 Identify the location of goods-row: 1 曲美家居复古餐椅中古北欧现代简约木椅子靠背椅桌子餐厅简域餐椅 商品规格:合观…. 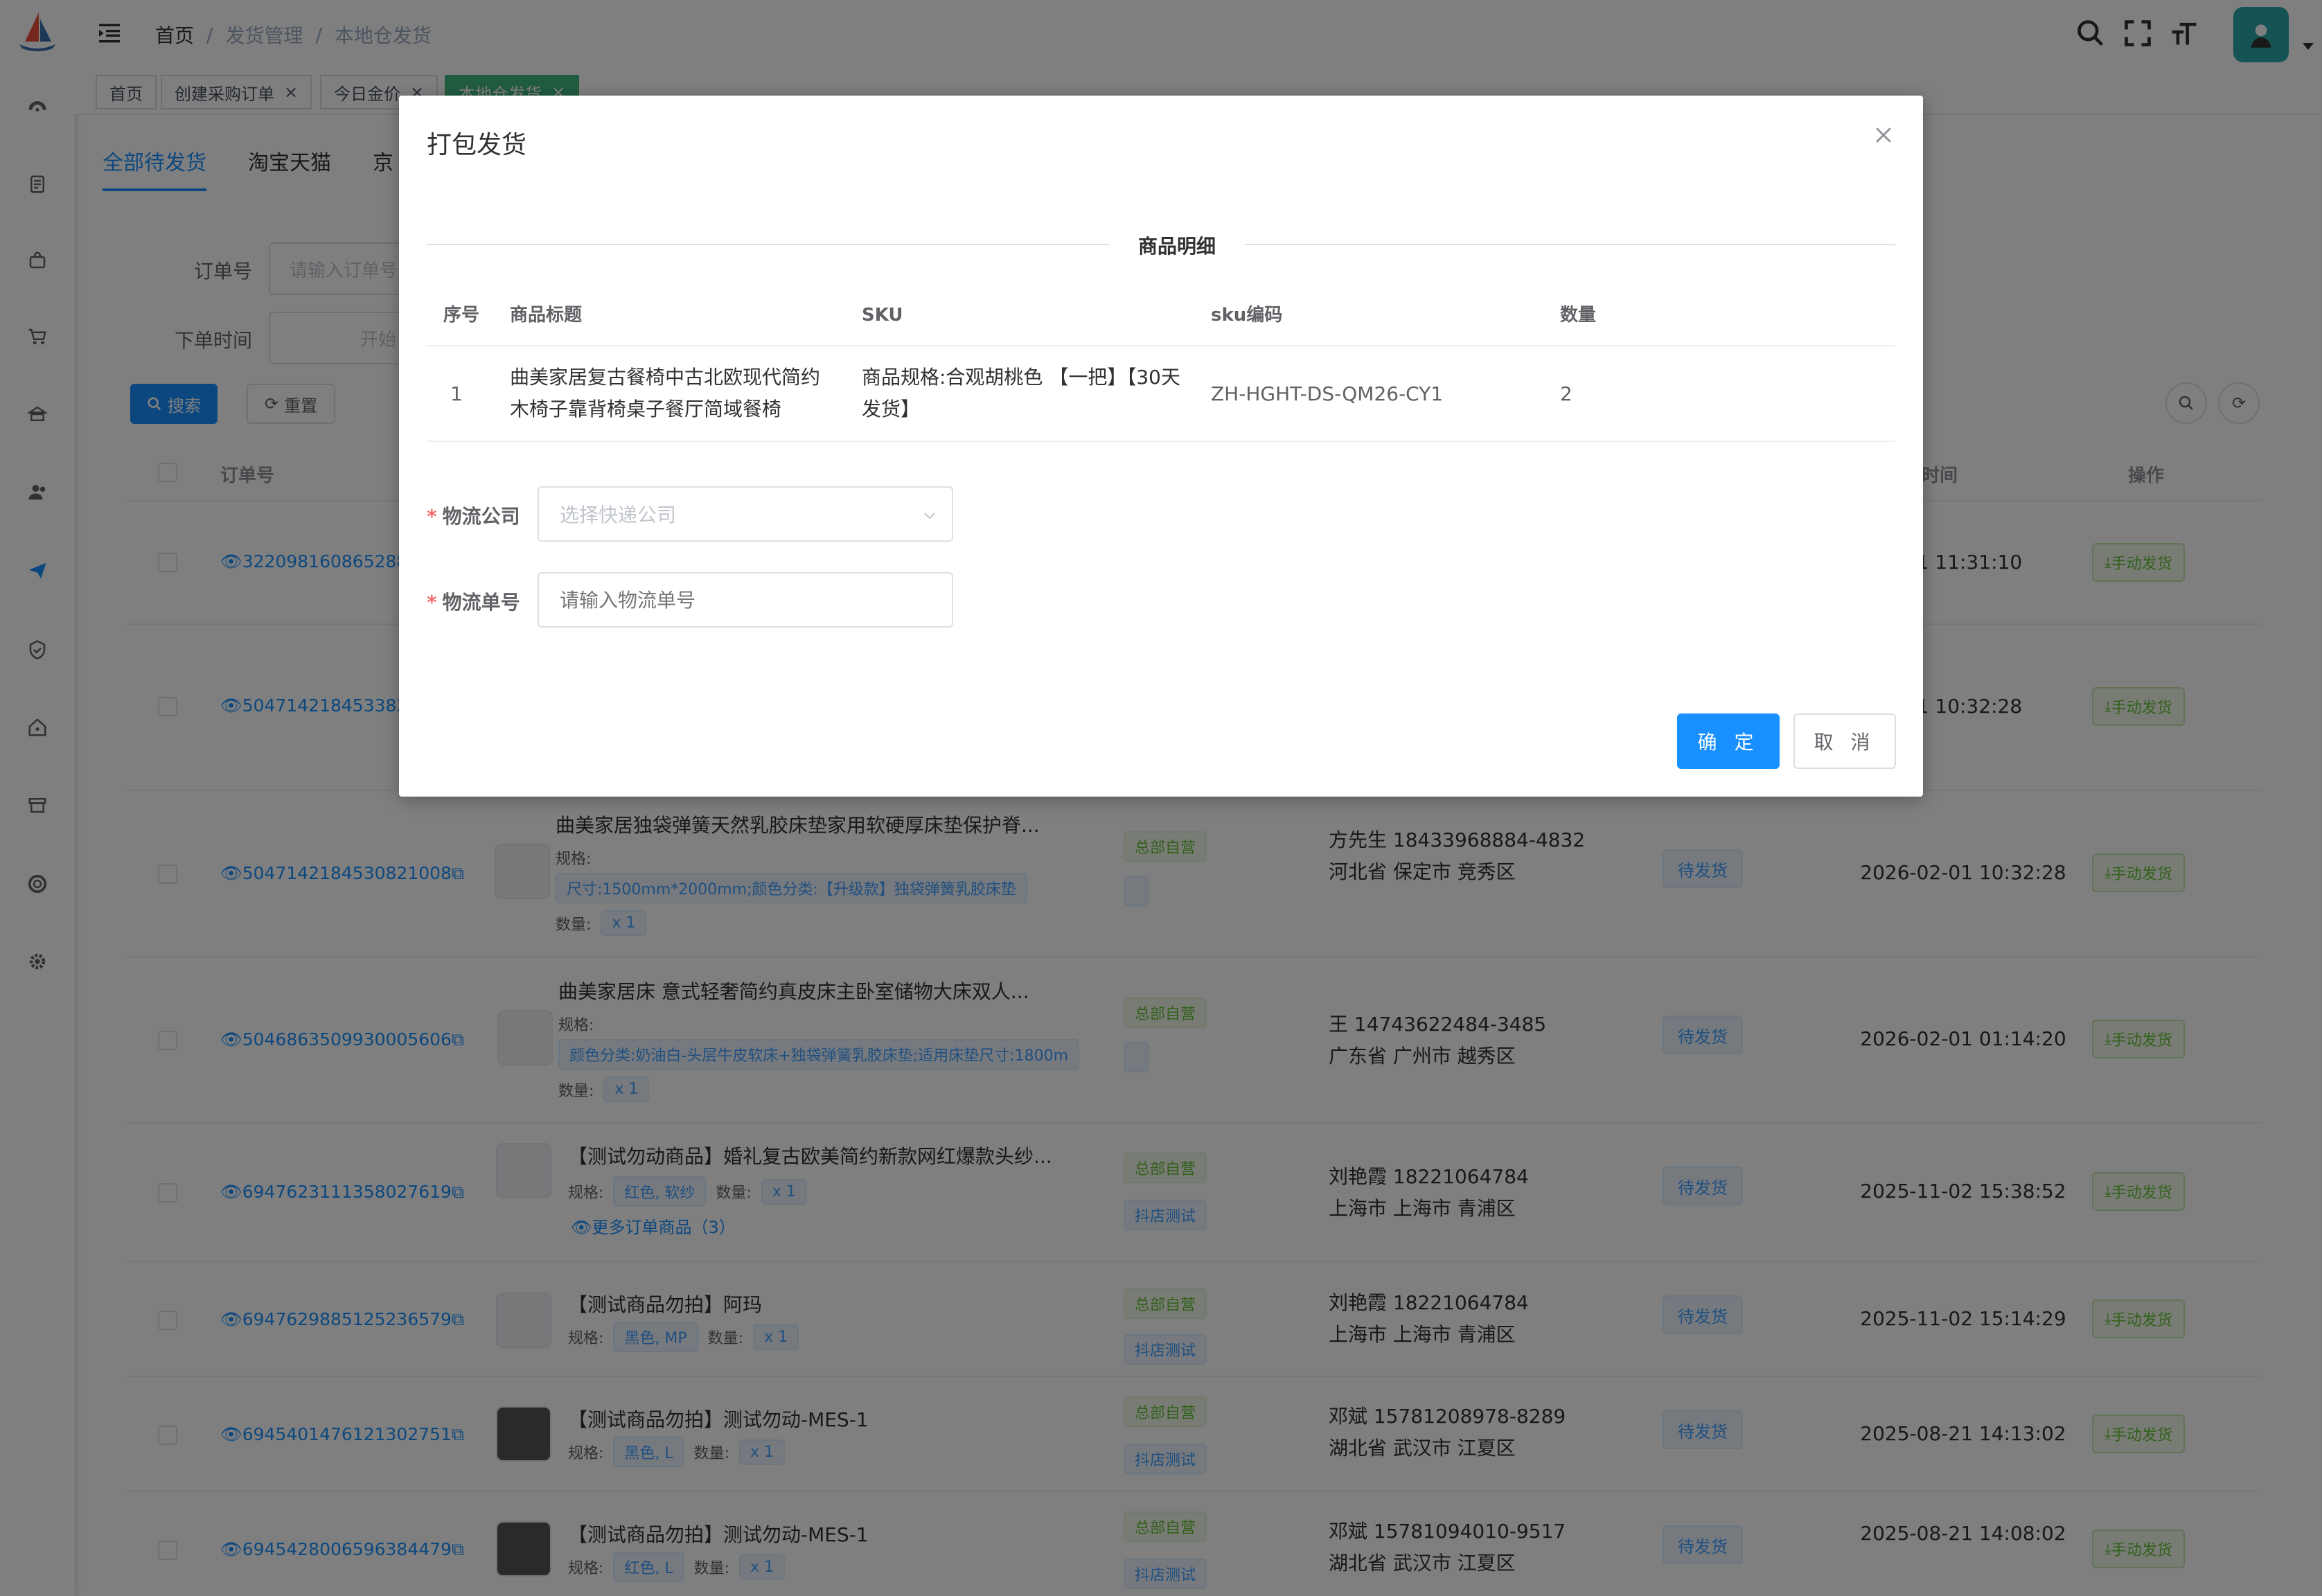
(1161, 394).